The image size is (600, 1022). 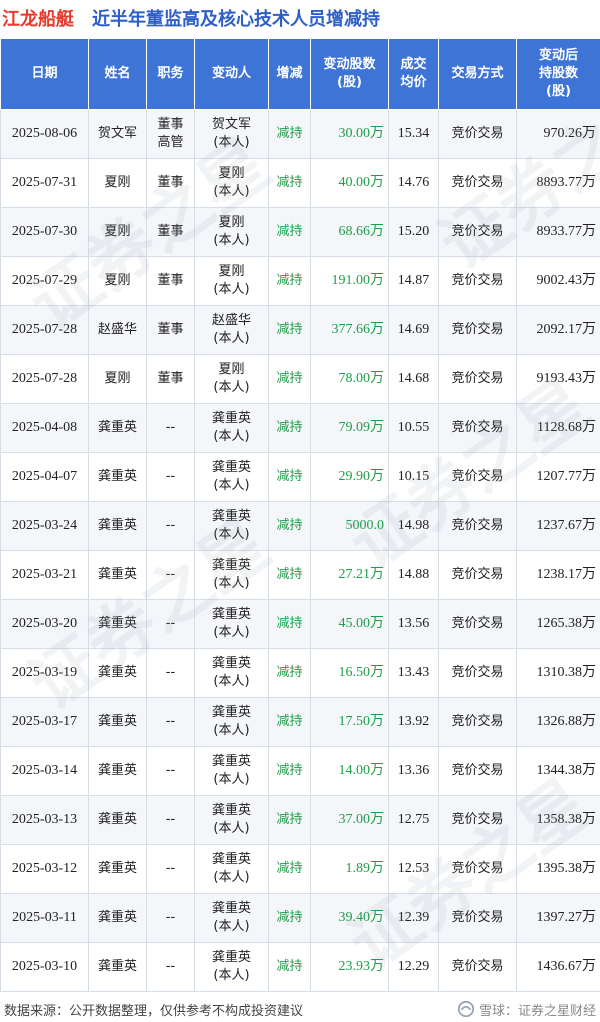 What do you see at coordinates (566, 525) in the screenshot?
I see `cell-after-after: 1237.67万` at bounding box center [566, 525].